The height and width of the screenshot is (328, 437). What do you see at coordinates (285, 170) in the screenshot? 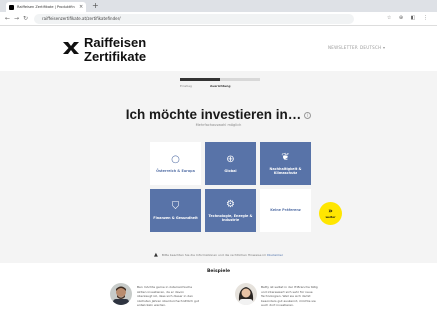
I see `tile-label: Nachhaltigkeit & Klimaschutz` at bounding box center [285, 170].